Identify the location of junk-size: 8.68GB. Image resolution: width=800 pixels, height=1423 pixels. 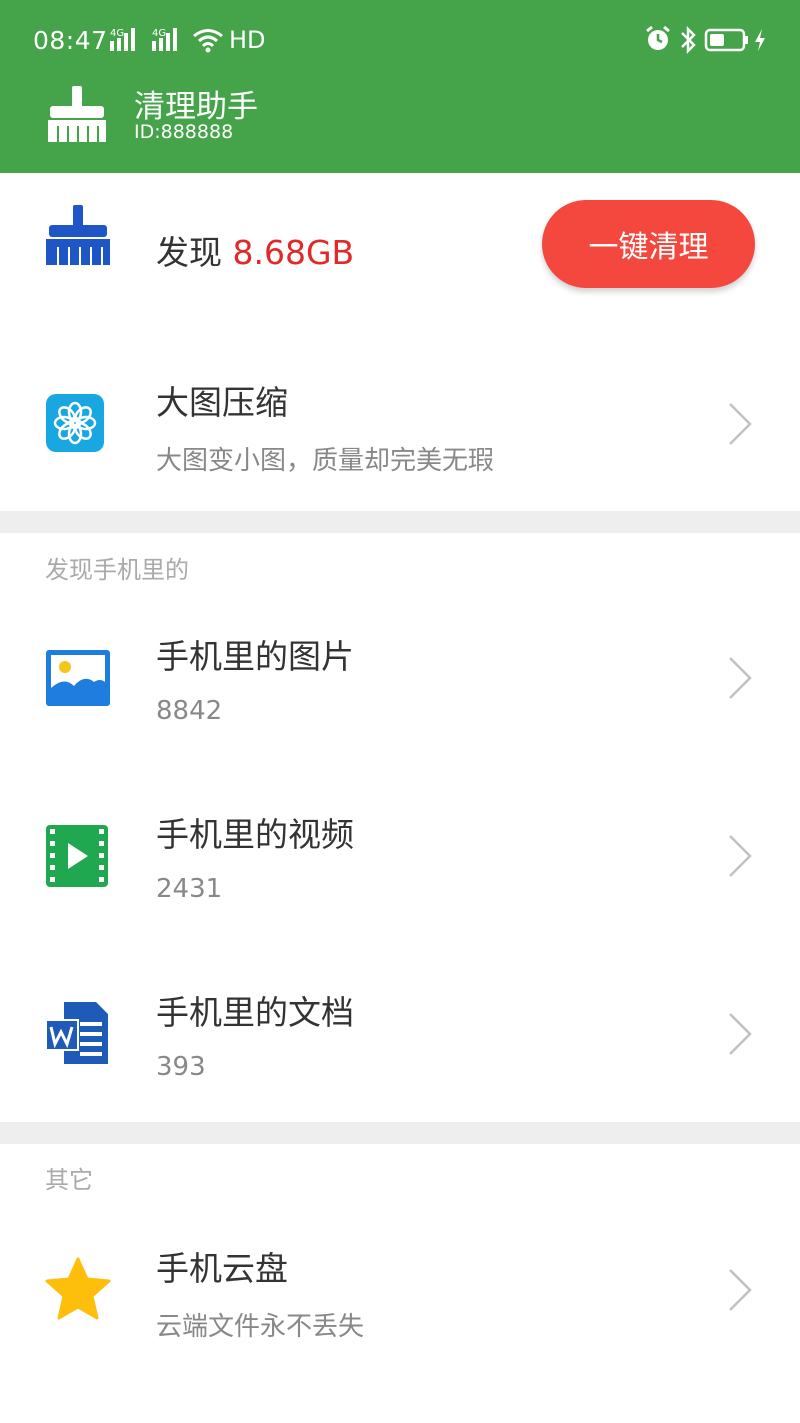
(293, 252).